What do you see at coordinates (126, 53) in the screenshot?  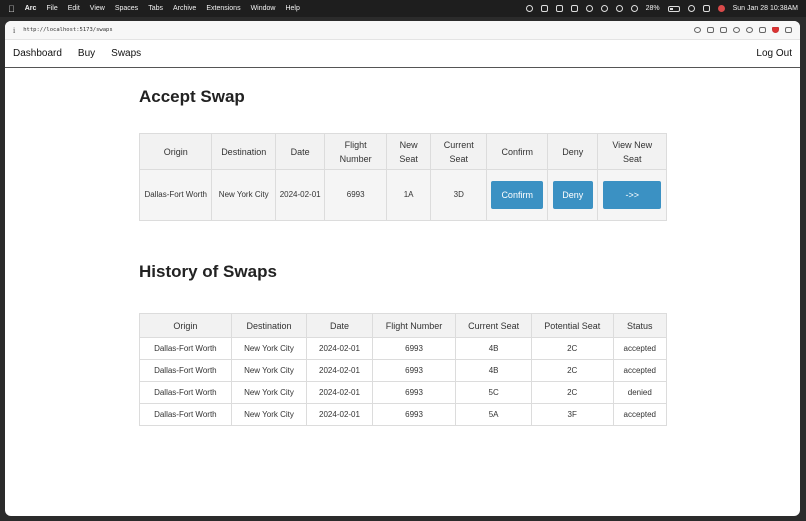 I see `nav-swaps-link: Swaps` at bounding box center [126, 53].